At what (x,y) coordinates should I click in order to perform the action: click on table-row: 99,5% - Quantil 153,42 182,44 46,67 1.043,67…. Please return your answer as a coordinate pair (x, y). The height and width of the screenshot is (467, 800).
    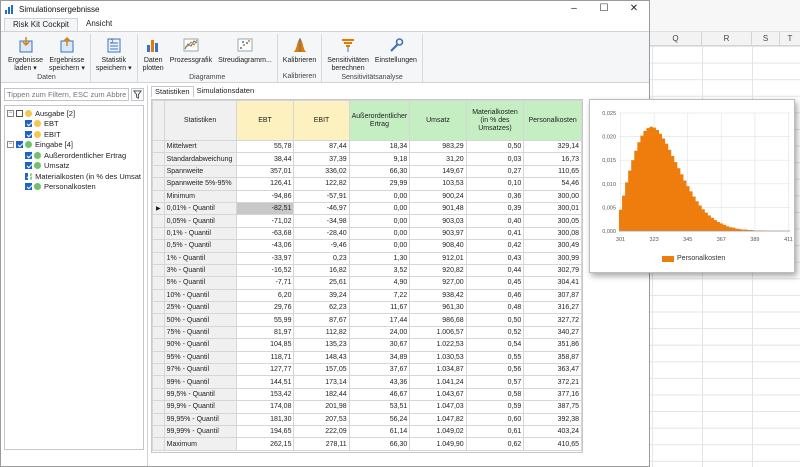
    Looking at the image, I should click on (367, 394).